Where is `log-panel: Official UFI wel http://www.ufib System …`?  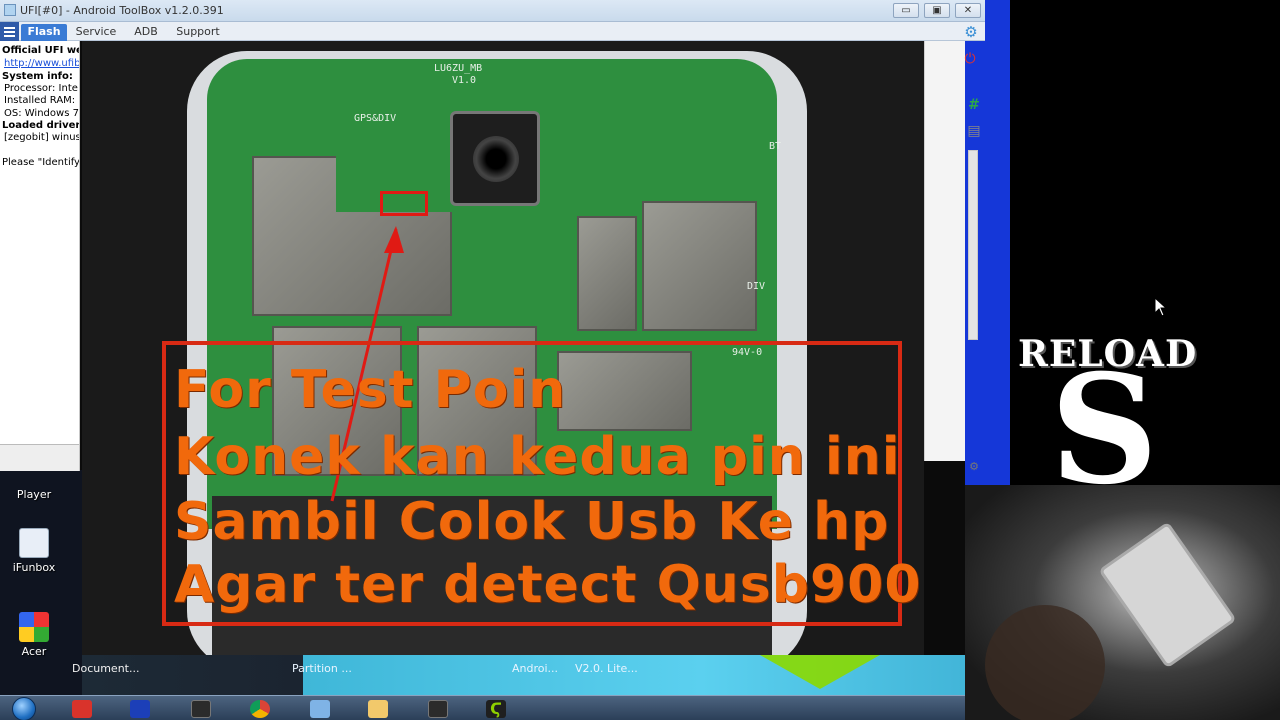
log-panel: Official UFI wel http://www.ufib System … is located at coordinates (40, 256).